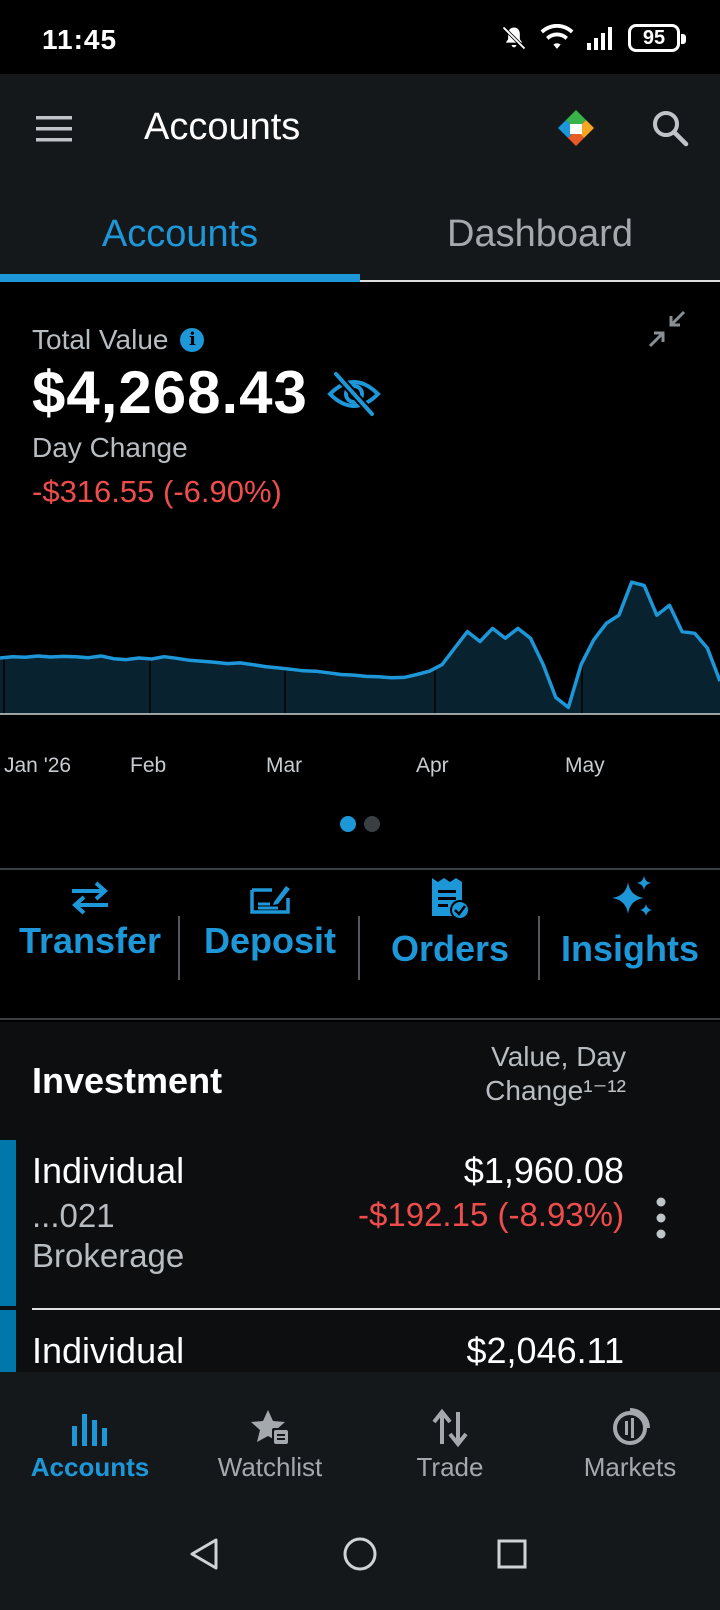  Describe the element at coordinates (558, 1056) in the screenshot. I see `column-header-line1: Value, Day` at that location.